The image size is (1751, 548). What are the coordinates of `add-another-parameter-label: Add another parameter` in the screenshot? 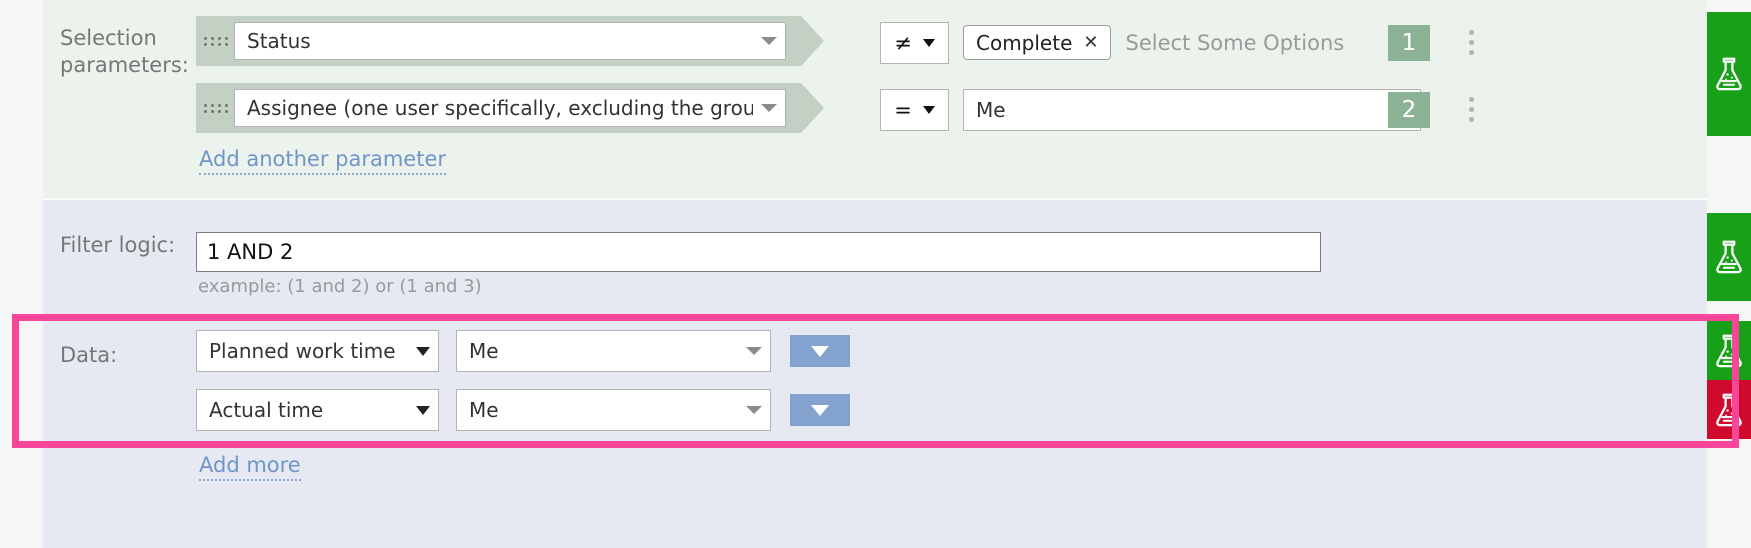 It's located at (322, 159).